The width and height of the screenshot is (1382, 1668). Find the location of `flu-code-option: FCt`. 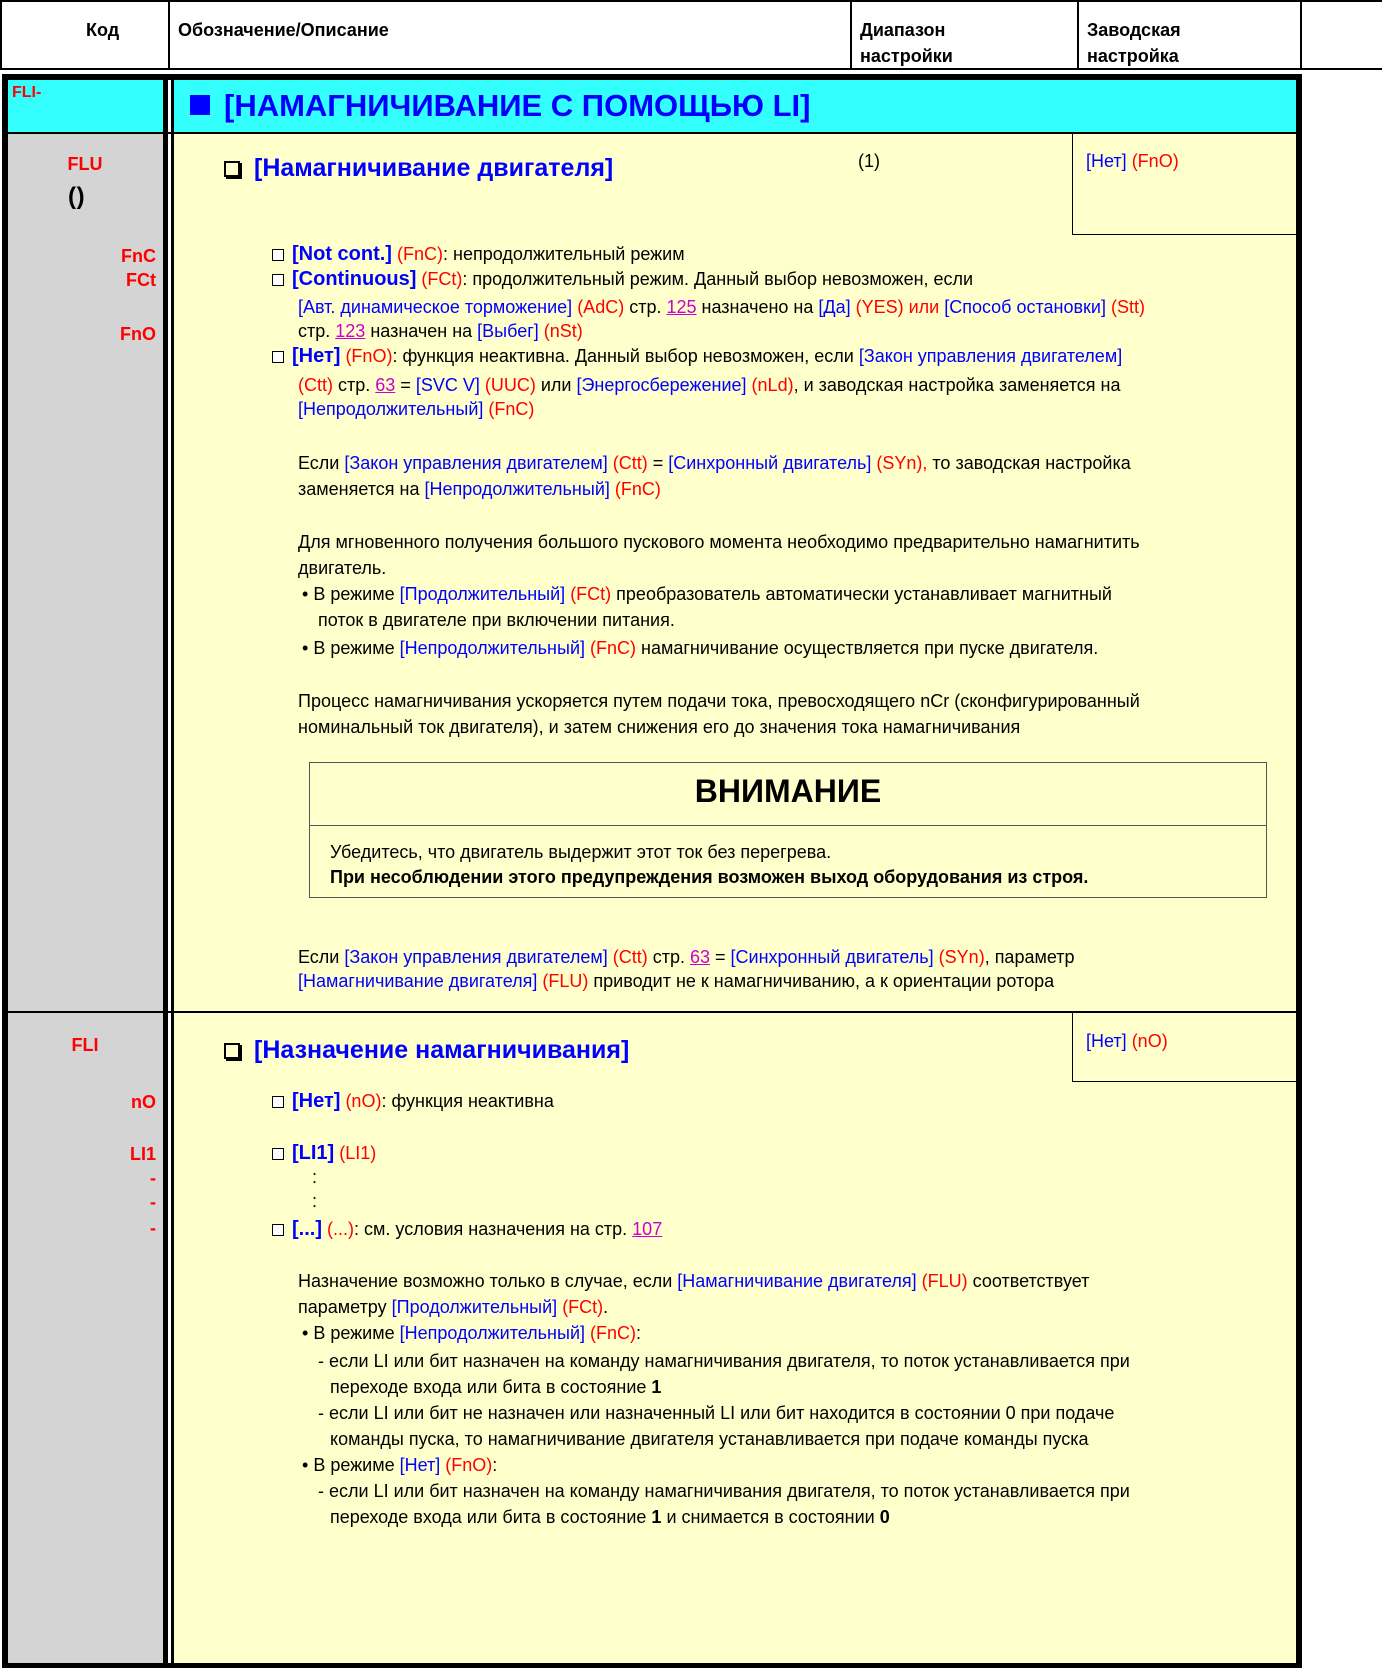

flu-code-option: FCt is located at coordinates (141, 280).